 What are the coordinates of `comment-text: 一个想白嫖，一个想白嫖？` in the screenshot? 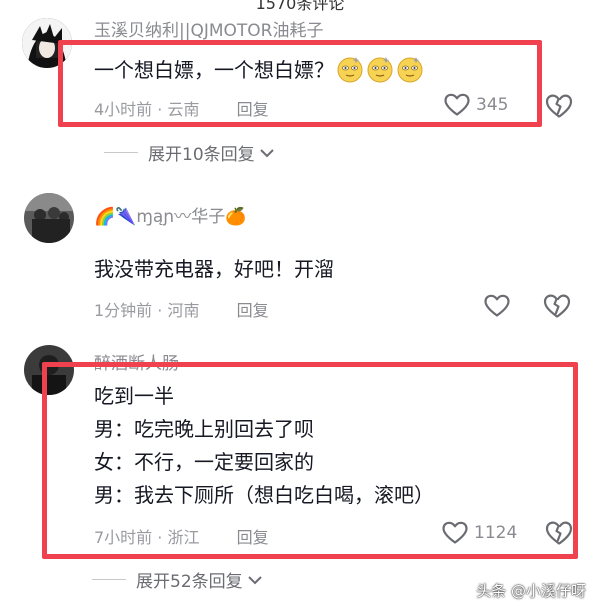 It's located at (259, 70).